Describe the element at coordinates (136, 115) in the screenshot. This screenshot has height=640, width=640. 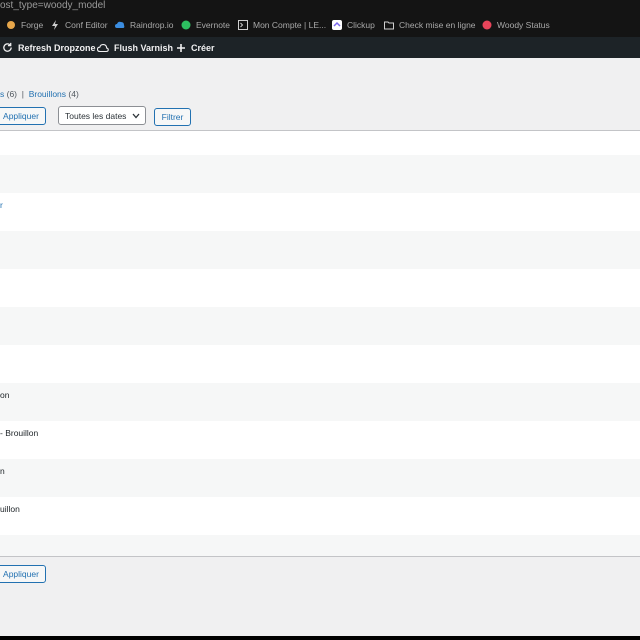
I see `chevron-down-icon` at that location.